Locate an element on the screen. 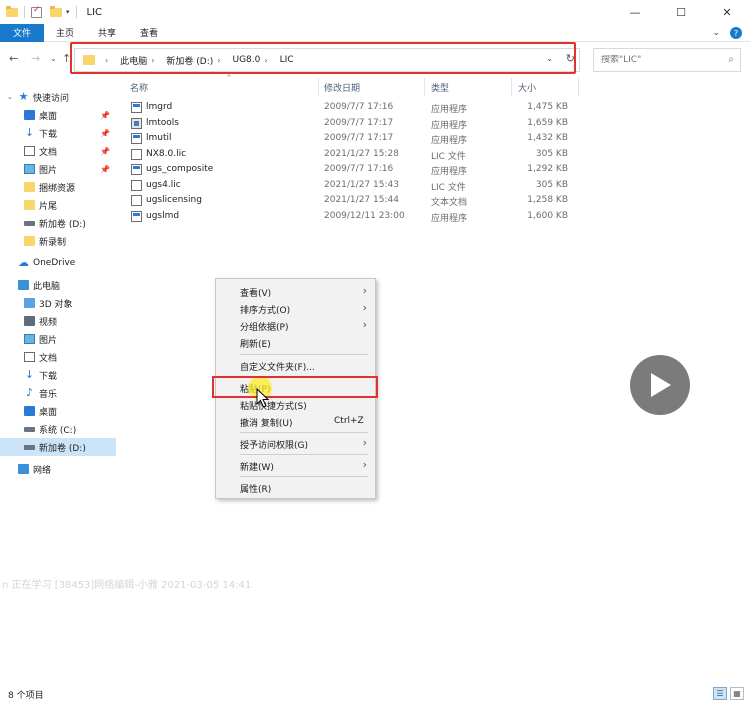  file-row: ugslmd 2009/12/11 23:00 应用程序 1,600 KB is located at coordinates (352, 216).